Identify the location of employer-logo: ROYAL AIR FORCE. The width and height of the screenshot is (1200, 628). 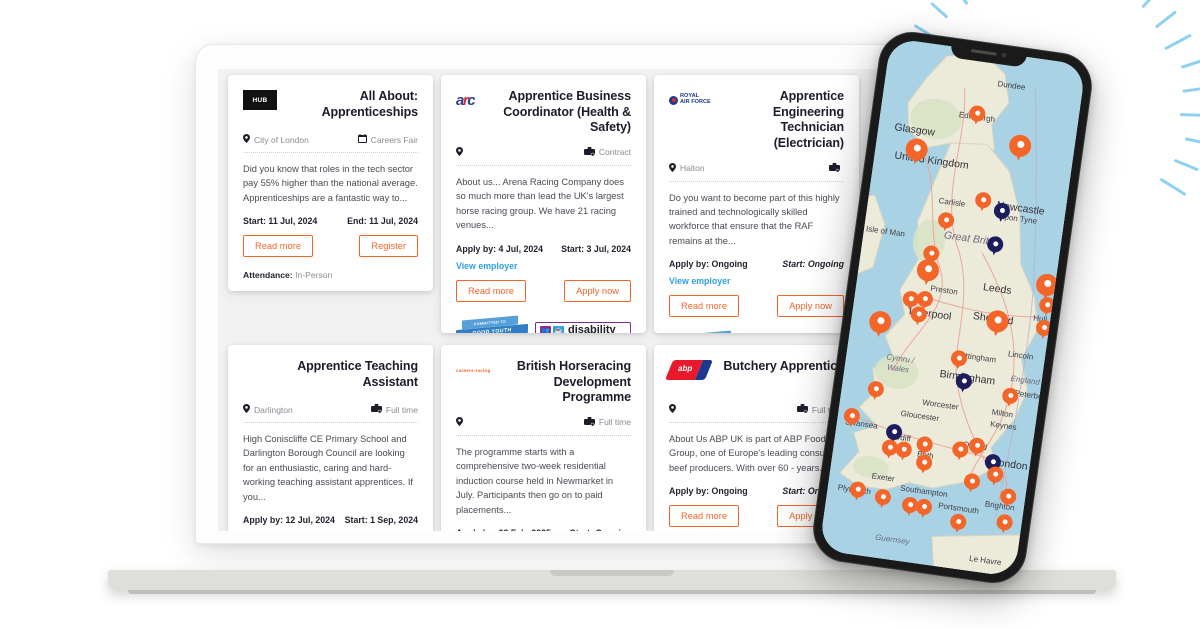
(690, 100).